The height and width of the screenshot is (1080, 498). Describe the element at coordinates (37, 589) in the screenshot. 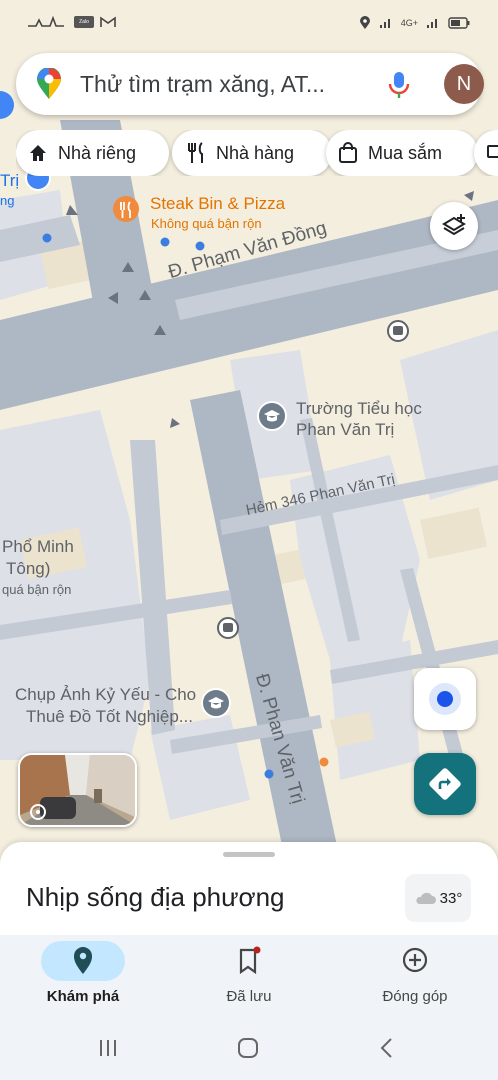

I see `poi-pho-busyness: quá bận rộn` at that location.